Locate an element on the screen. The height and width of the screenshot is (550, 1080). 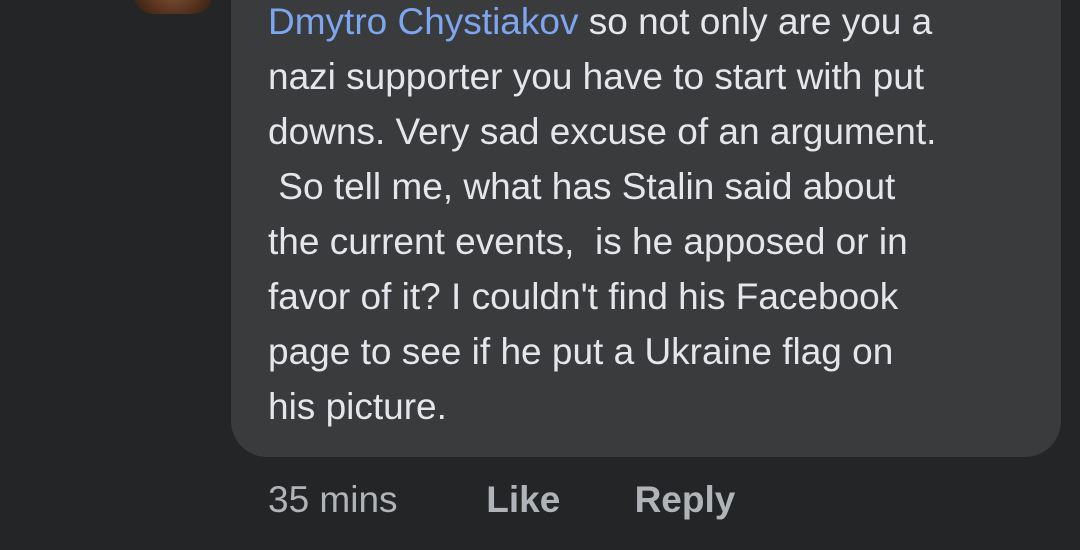
like-button: Like is located at coordinates (555, 500).